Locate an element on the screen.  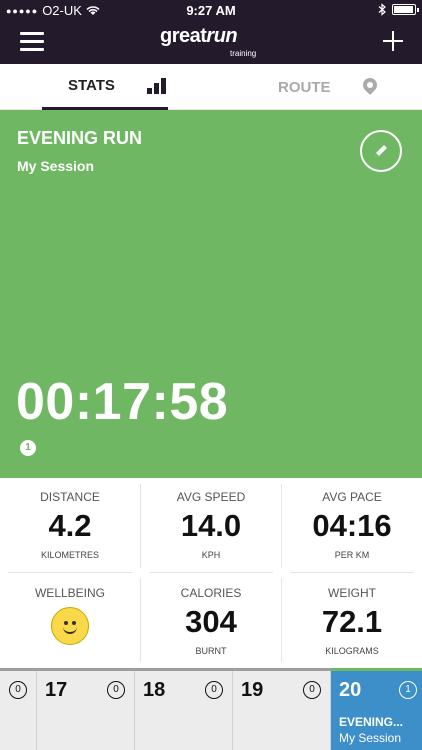
stat-distance: DISTANCE 4.2 KILOMETRES is located at coordinates (70, 525).